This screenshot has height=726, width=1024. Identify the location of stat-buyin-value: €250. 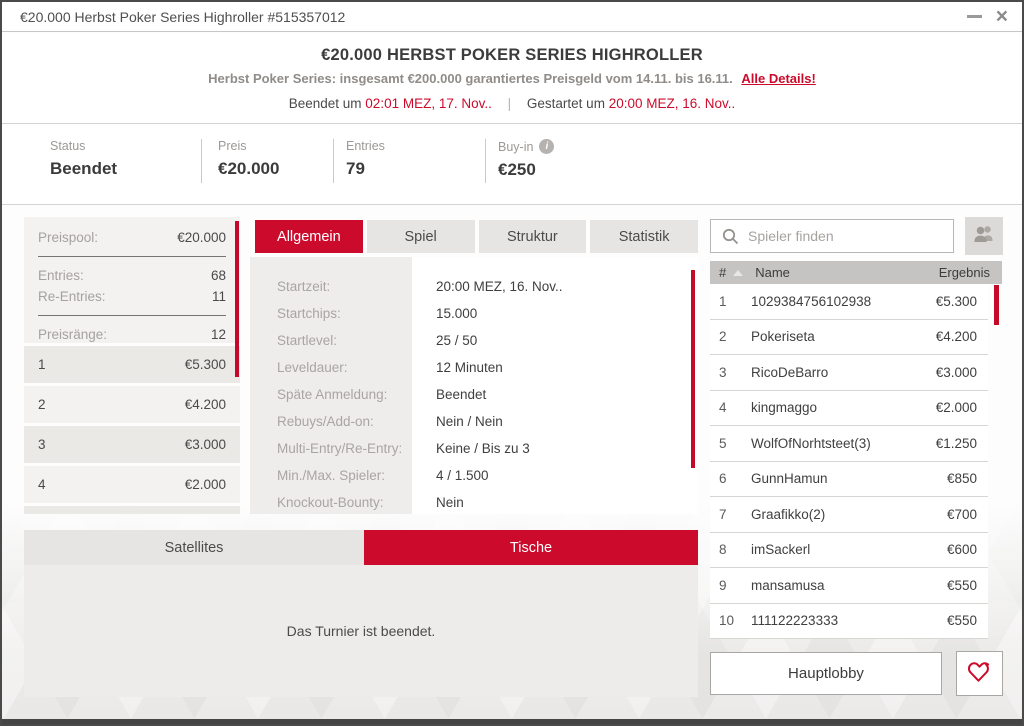
(517, 169).